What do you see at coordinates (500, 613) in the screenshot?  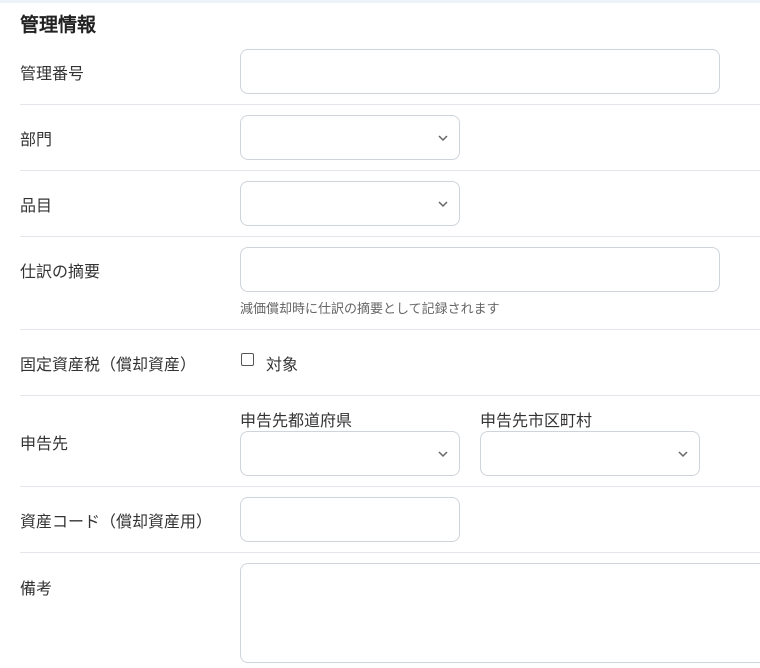 I see `remarks-textarea` at bounding box center [500, 613].